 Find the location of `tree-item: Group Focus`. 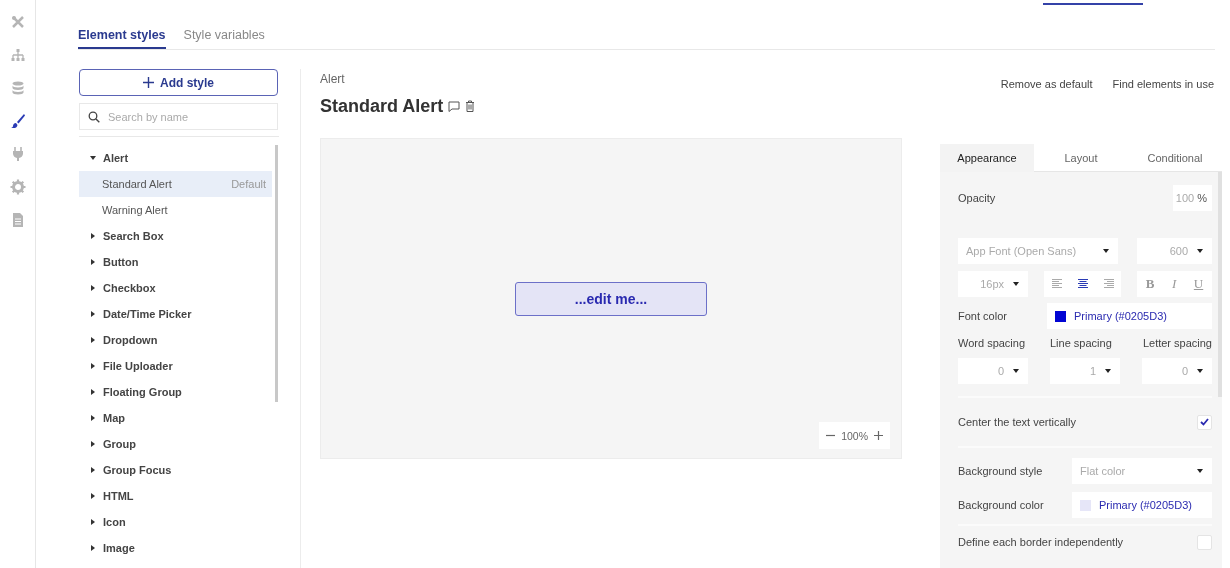

tree-item: Group Focus is located at coordinates (175, 470).